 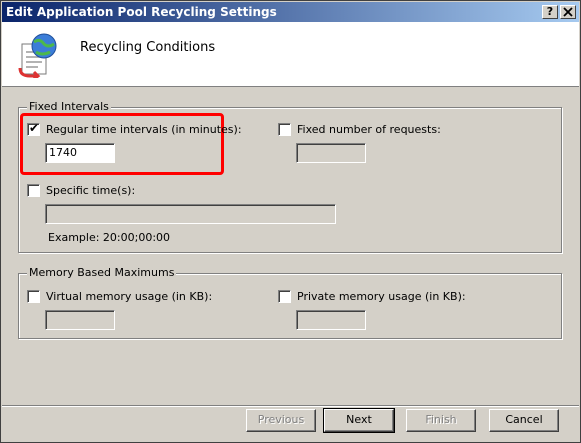 I want to click on checkmark-icon: ✔, so click(x=34, y=128).